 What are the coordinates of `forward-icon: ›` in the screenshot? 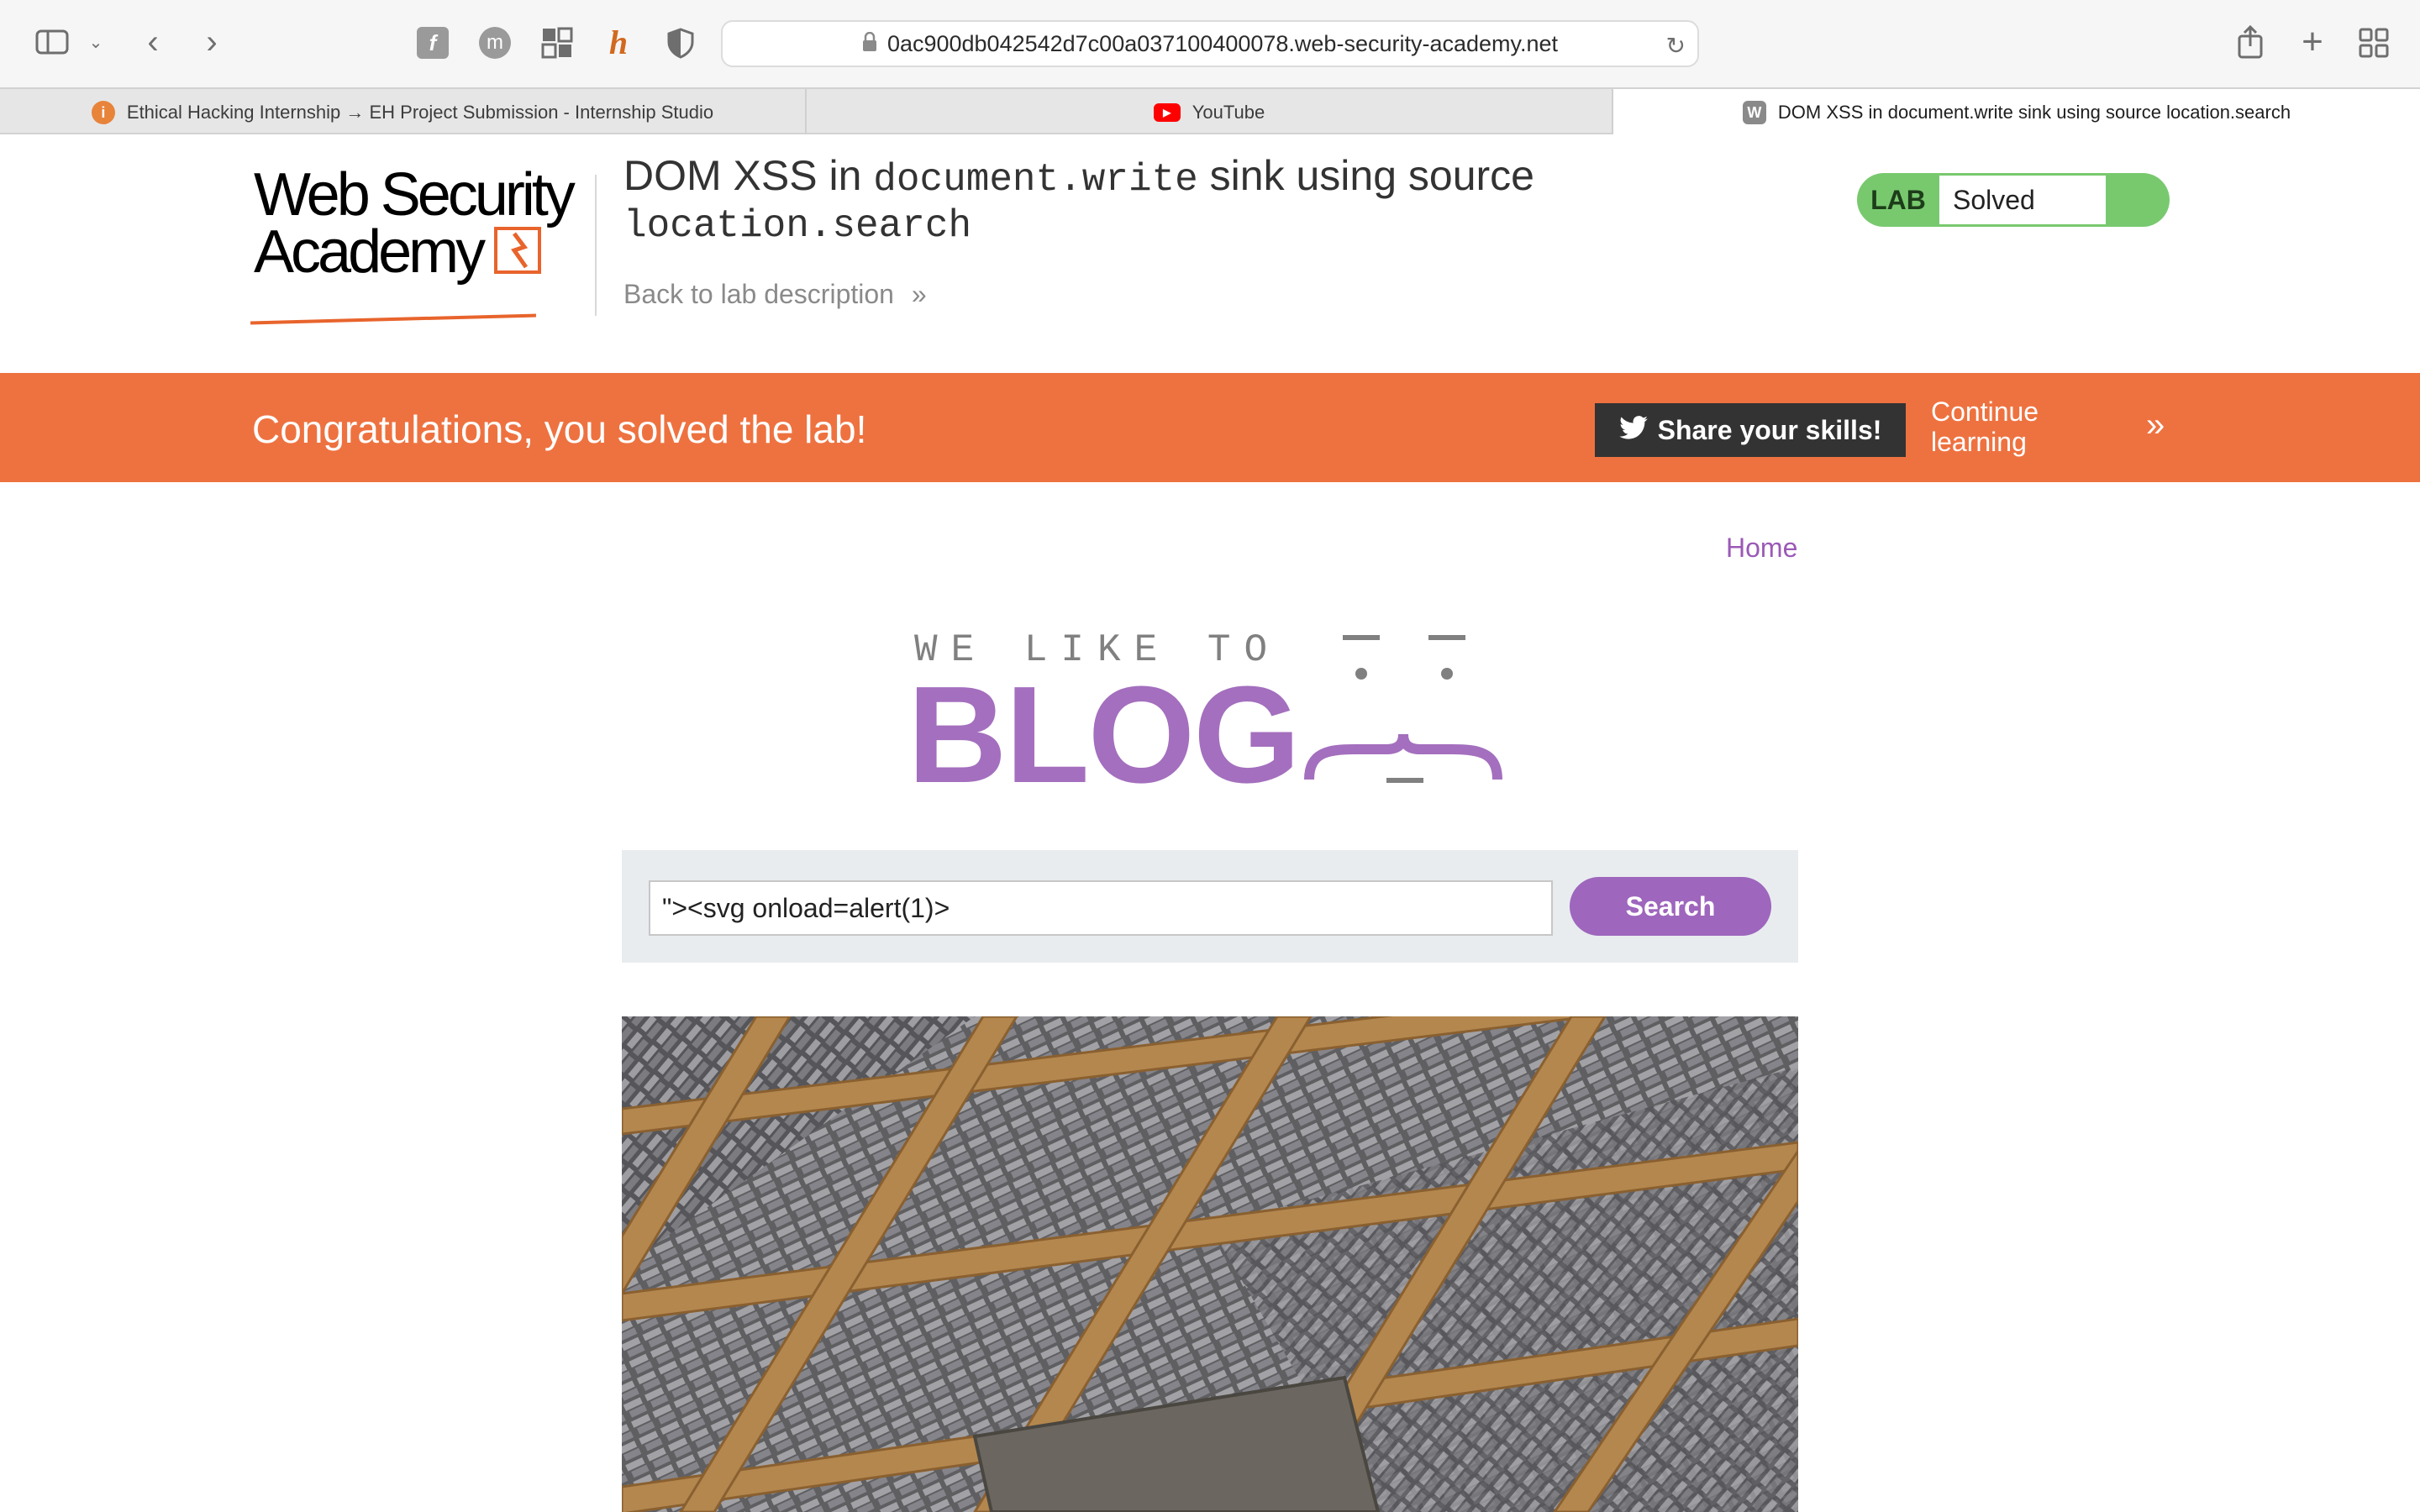 It's located at (212, 42).